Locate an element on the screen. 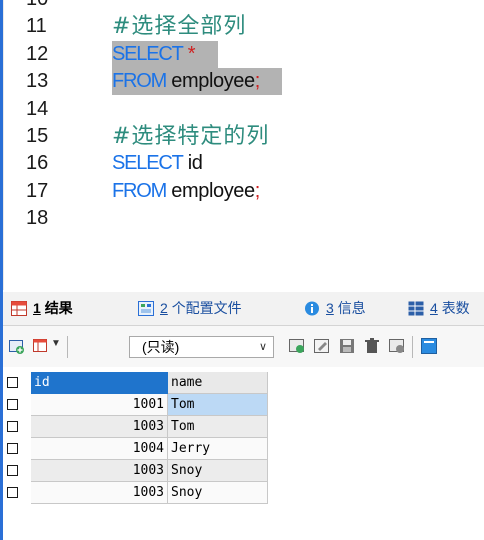 The width and height of the screenshot is (484, 540). code-line: 16 SELECT id is located at coordinates (242, 163).